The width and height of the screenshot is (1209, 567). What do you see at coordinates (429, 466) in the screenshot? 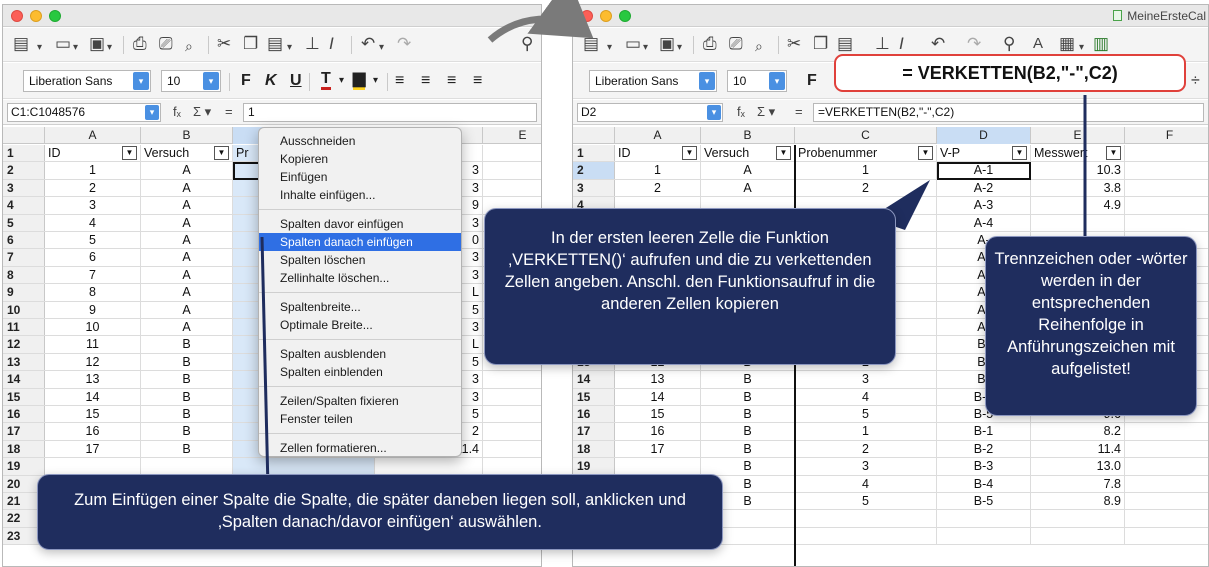
I see `cell-d` at bounding box center [429, 466].